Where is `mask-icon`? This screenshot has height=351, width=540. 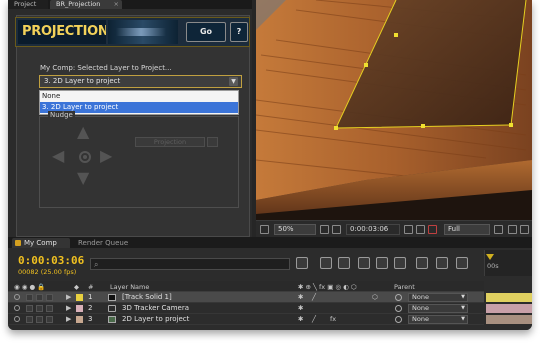
mask-icon is located at coordinates (336, 229).